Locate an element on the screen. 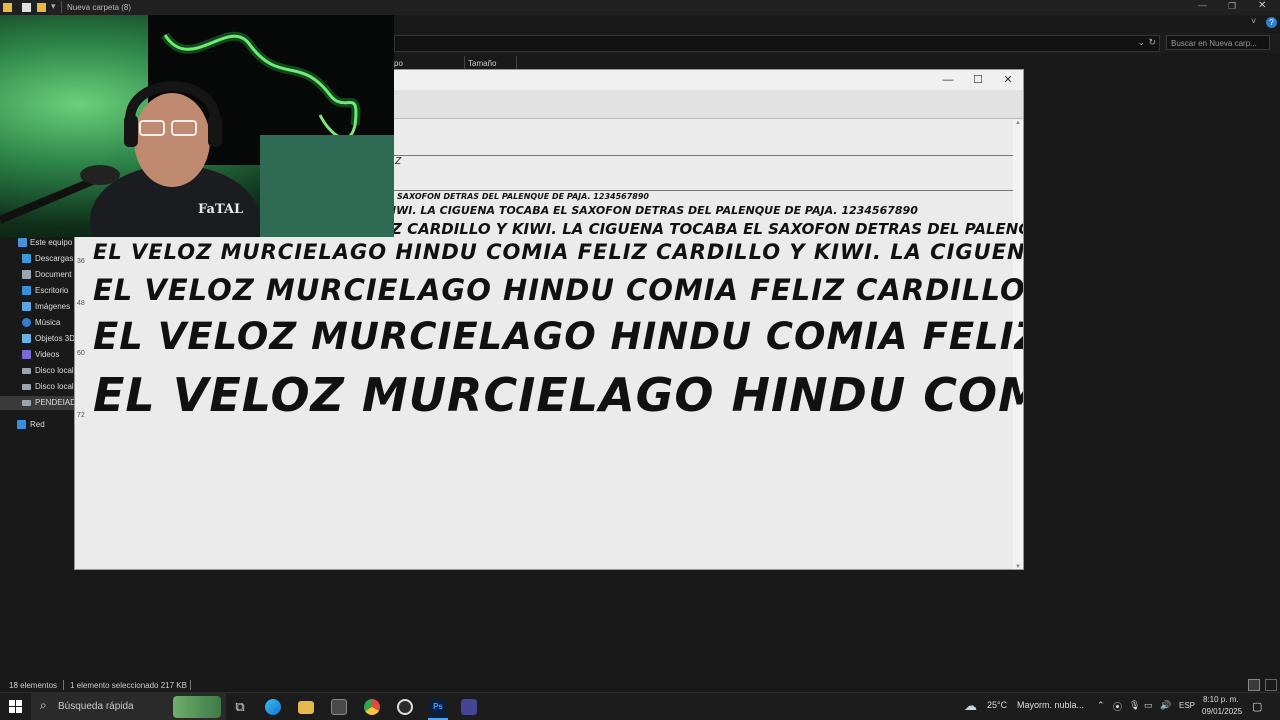 The height and width of the screenshot is (720, 1280). ribbon-expand-icon: ˅ is located at coordinates (1253, 21).